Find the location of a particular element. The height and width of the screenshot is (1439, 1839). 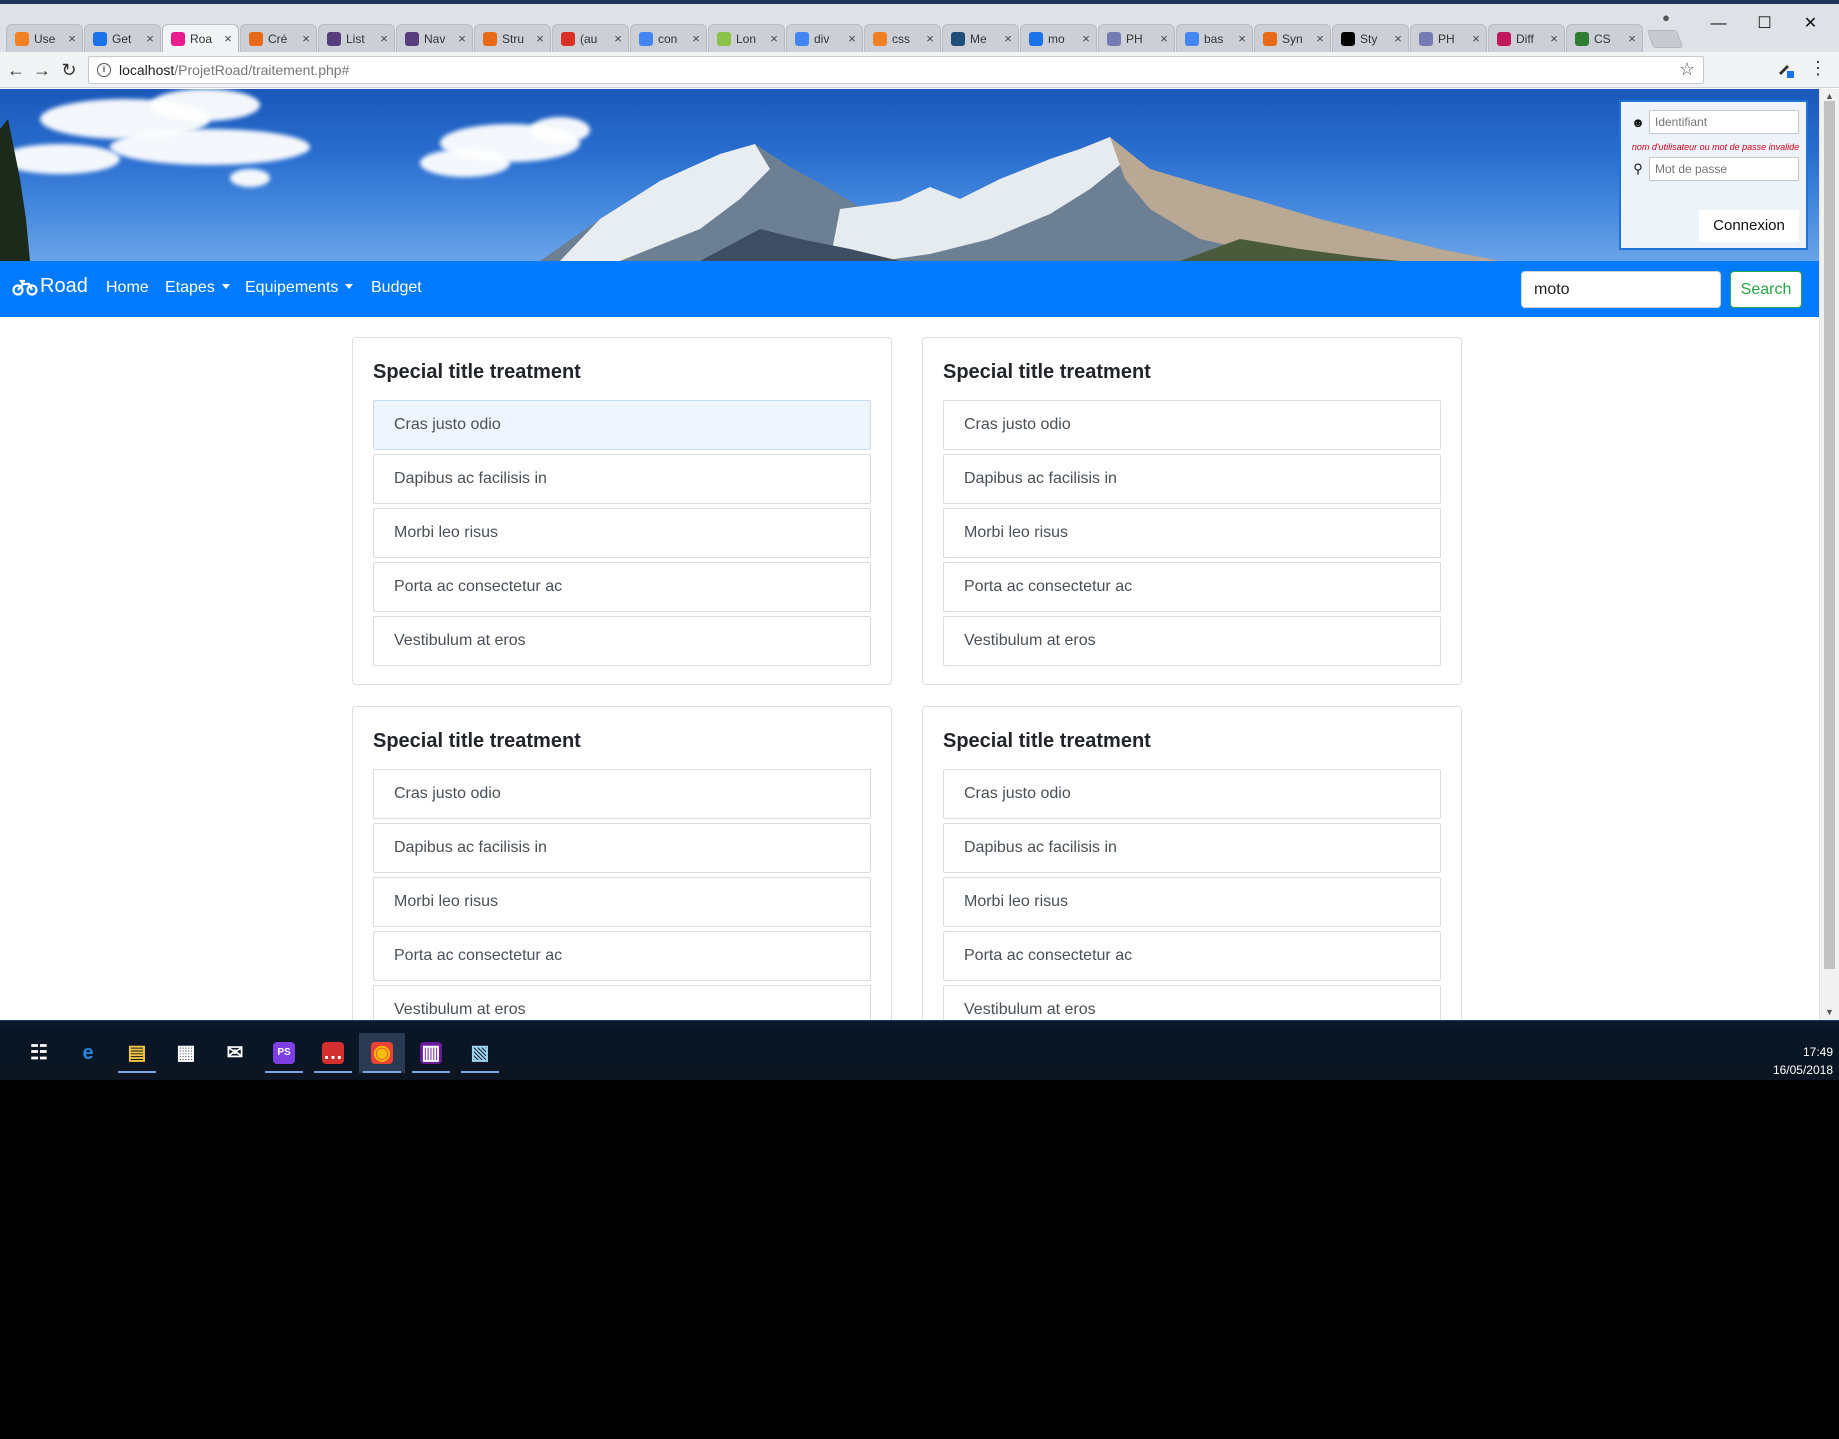

browser-tab: div × is located at coordinates (824, 38).